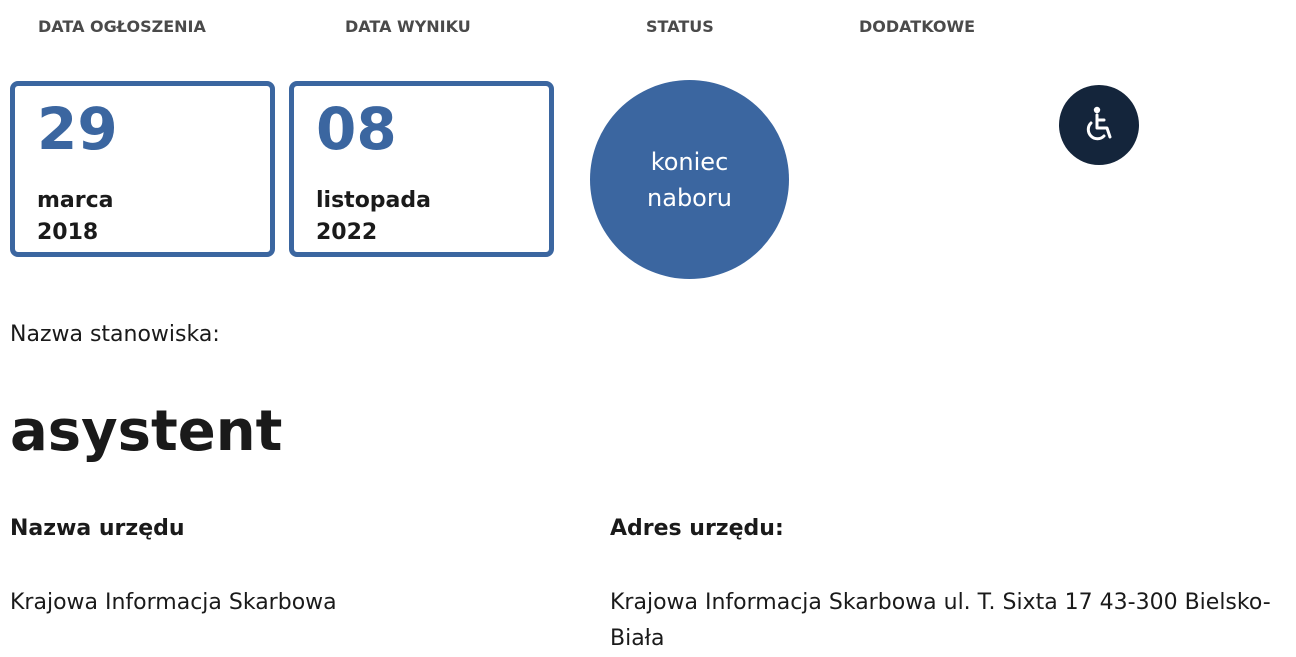  What do you see at coordinates (347, 232) in the screenshot?
I see `result-year: 2022` at bounding box center [347, 232].